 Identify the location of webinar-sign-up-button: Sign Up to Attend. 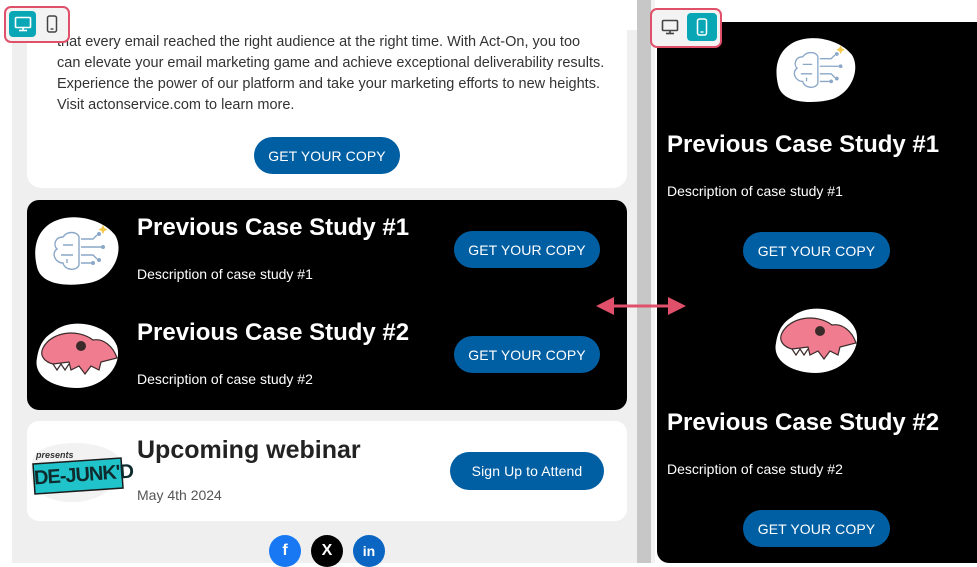
(527, 471).